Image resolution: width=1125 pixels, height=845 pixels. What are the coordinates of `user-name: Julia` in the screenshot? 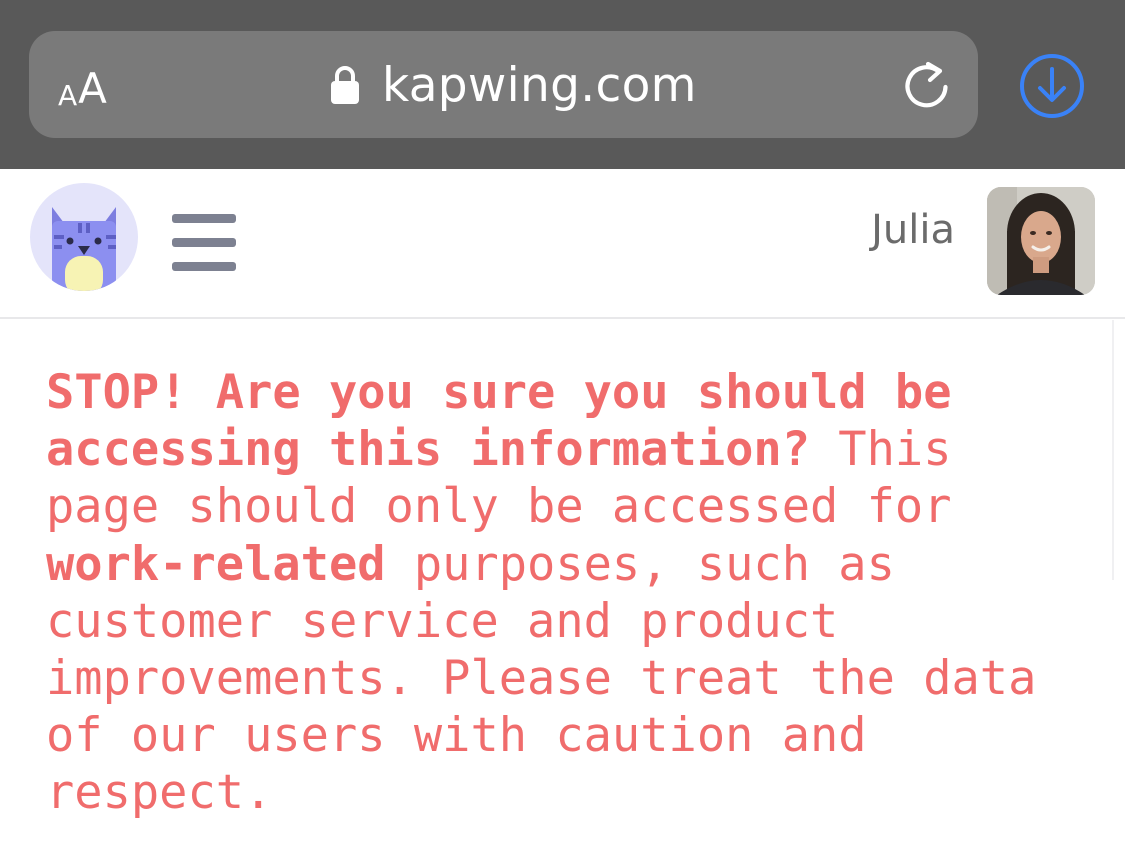 It's located at (913, 230).